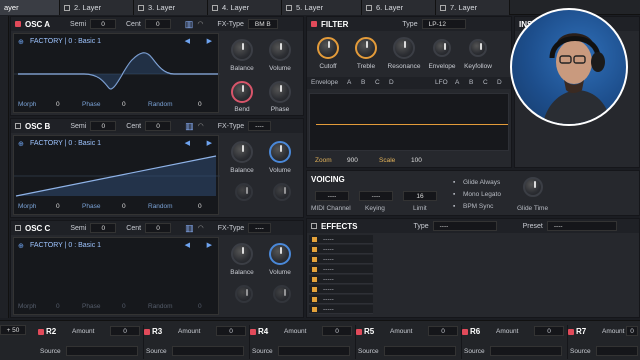  What do you see at coordinates (391, 82) in the screenshot?
I see `env-tab-d: D` at bounding box center [391, 82].